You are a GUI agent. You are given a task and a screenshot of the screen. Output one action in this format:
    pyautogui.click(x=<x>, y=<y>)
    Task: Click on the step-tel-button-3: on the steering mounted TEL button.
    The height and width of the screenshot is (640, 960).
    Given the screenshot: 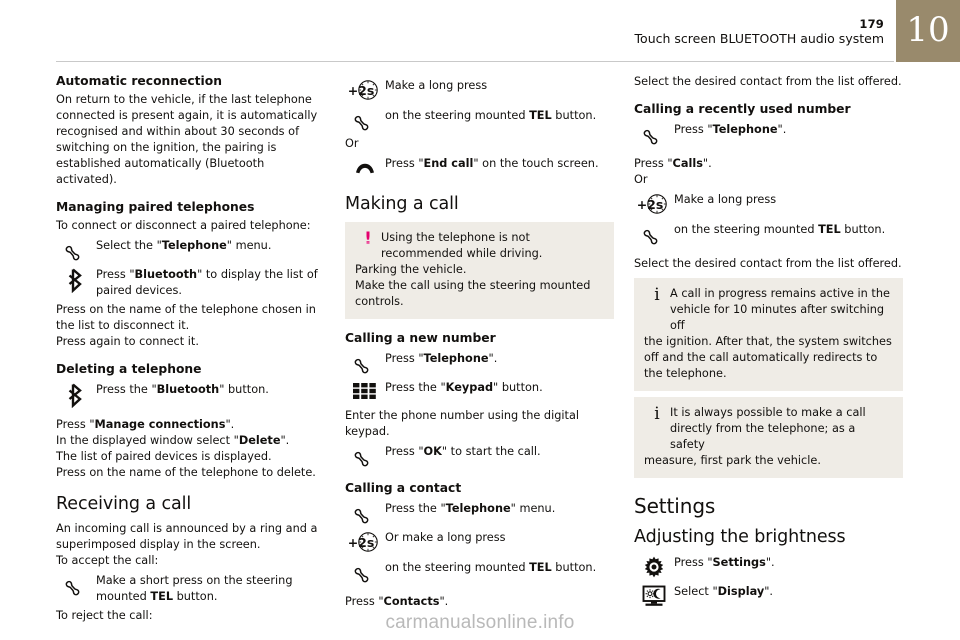 What is the action you would take?
    pyautogui.click(x=768, y=234)
    